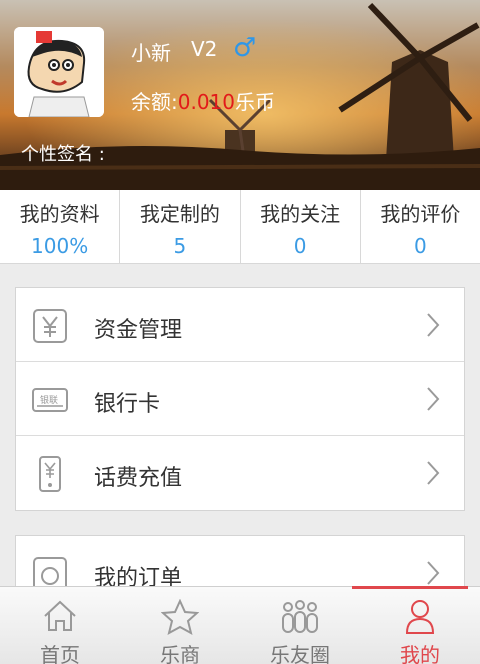  Describe the element at coordinates (60, 653) in the screenshot. I see `tab-label: 首页` at that location.